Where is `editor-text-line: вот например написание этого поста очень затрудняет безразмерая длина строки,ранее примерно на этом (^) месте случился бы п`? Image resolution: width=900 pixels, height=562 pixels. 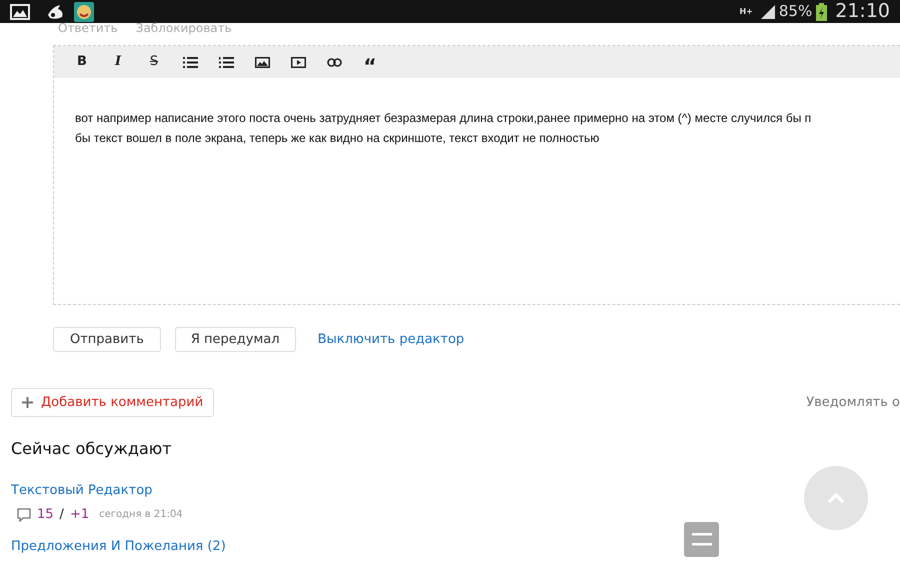
editor-text-line: вот например написание этого поста очень затрудняет безразмерая длина строки,ранее примерно на этом (^) месте случился бы п is located at coordinates (443, 118).